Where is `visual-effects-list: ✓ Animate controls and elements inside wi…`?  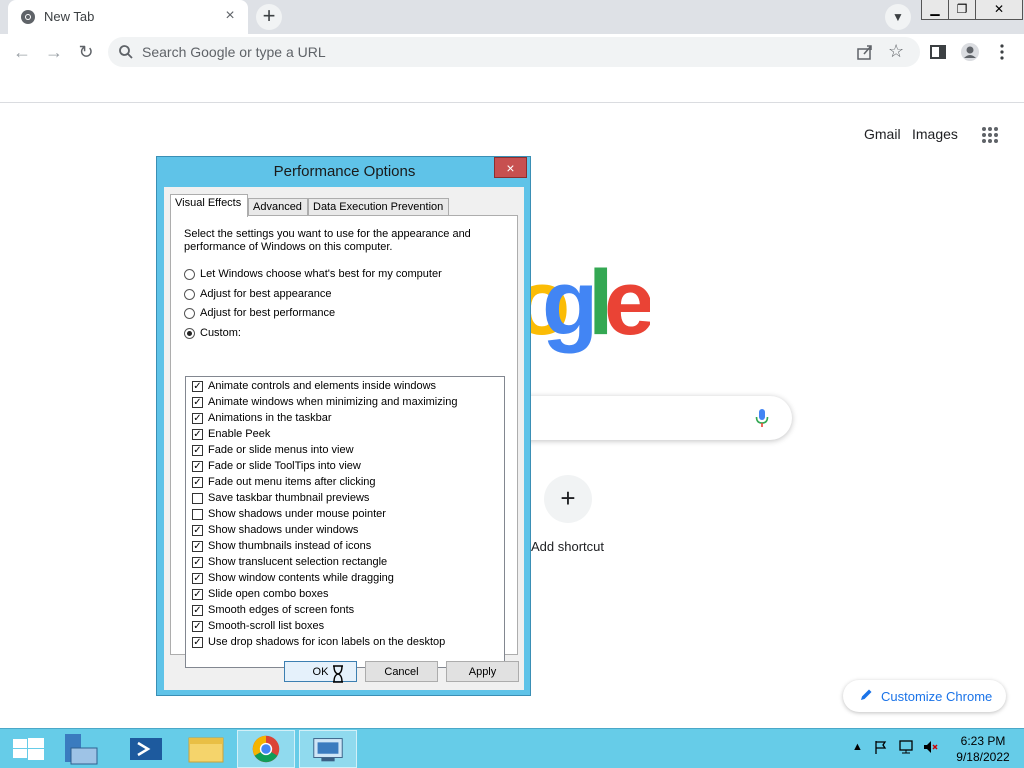
visual-effects-list: ✓ Animate controls and elements inside wi… is located at coordinates (345, 522).